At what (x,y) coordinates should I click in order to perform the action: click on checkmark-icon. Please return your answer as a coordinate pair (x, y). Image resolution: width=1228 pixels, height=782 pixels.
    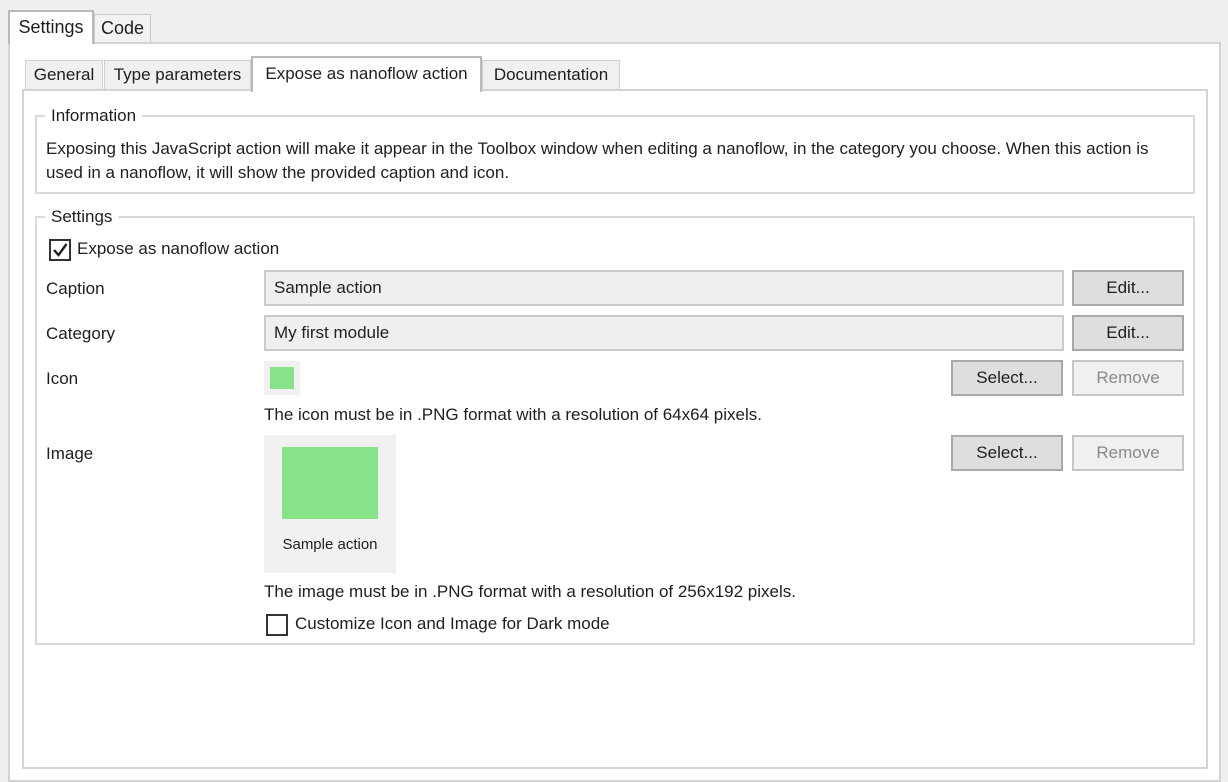
    Looking at the image, I should click on (60, 250).